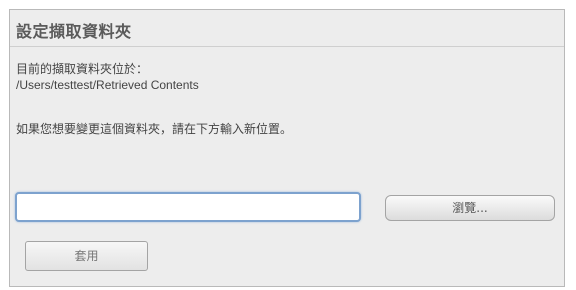  What do you see at coordinates (188, 207) in the screenshot?
I see `new-location-input` at bounding box center [188, 207].